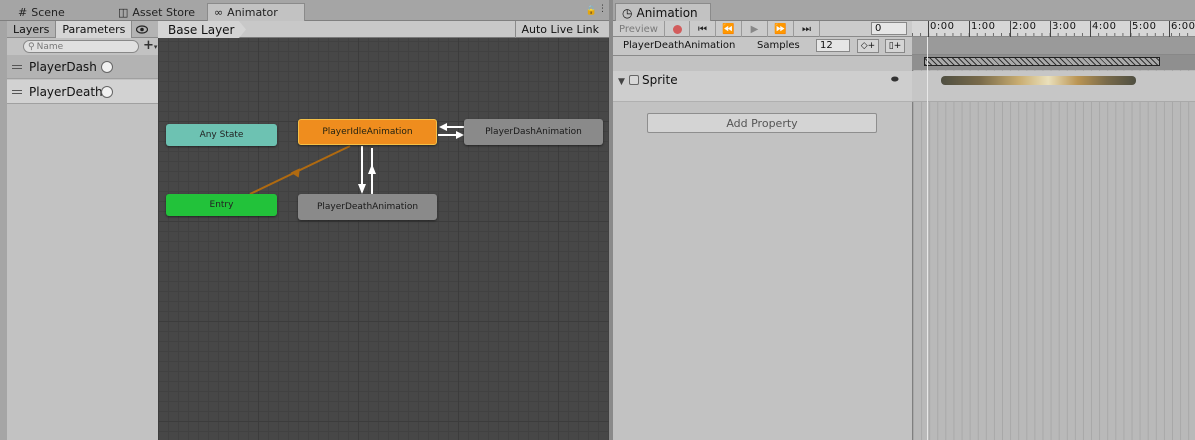 Image resolution: width=1195 pixels, height=440 pixels. I want to click on first-keyframe-icon: ⏮, so click(702, 29).